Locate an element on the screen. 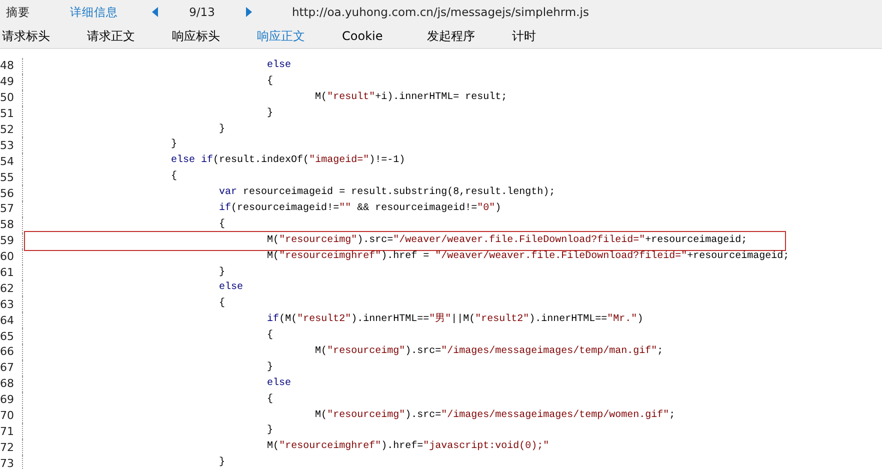 This screenshot has width=882, height=469. line-number: 71 is located at coordinates (11, 431).